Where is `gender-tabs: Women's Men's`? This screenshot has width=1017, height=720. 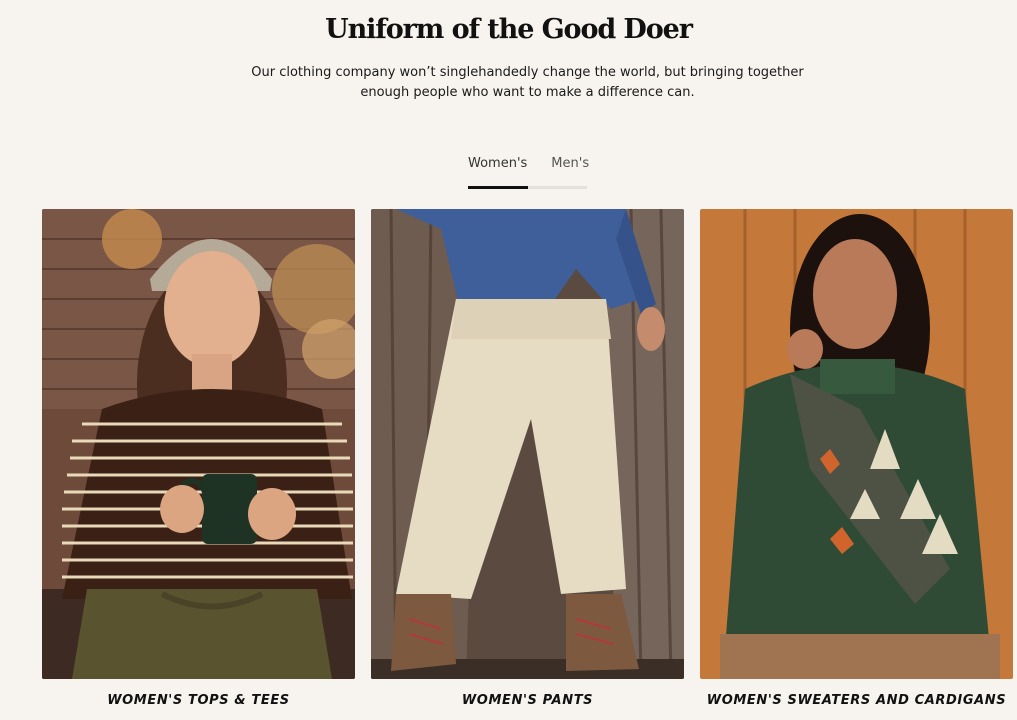 gender-tabs: Women's Men's is located at coordinates (528, 163).